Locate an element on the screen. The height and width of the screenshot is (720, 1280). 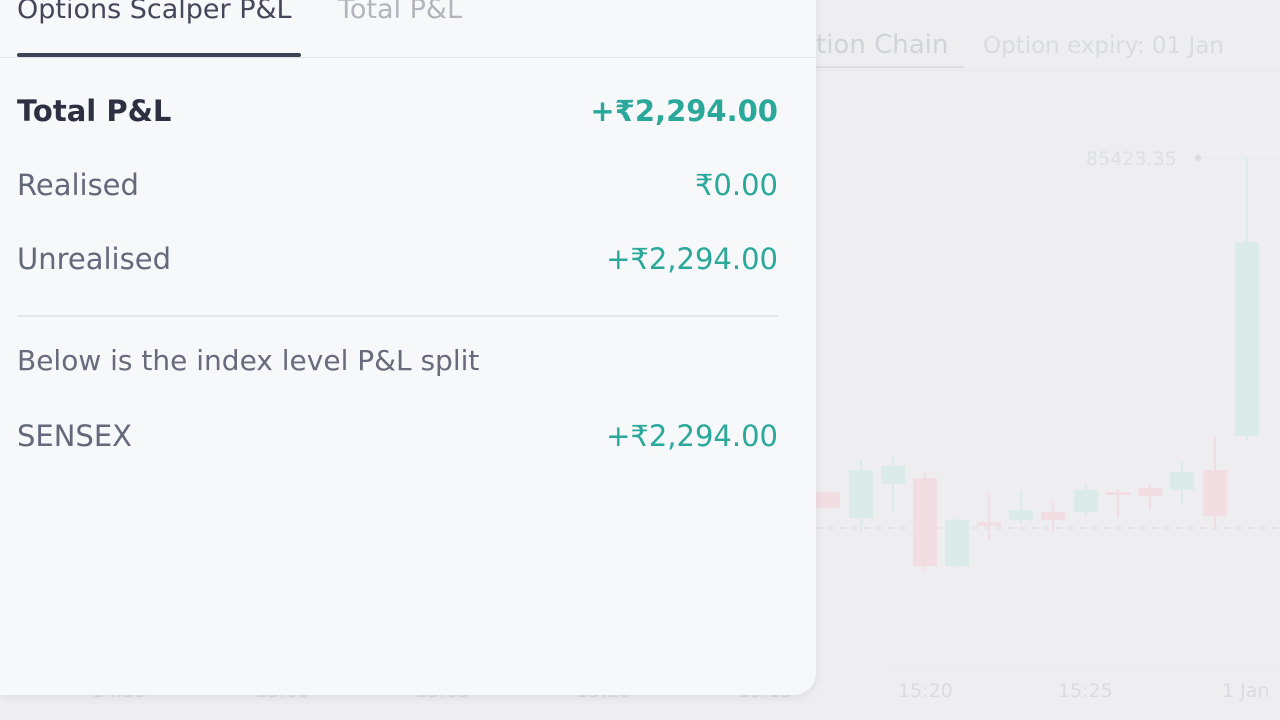
index-pnl-row: SENSEX +₹2,294.00 is located at coordinates (397, 436).